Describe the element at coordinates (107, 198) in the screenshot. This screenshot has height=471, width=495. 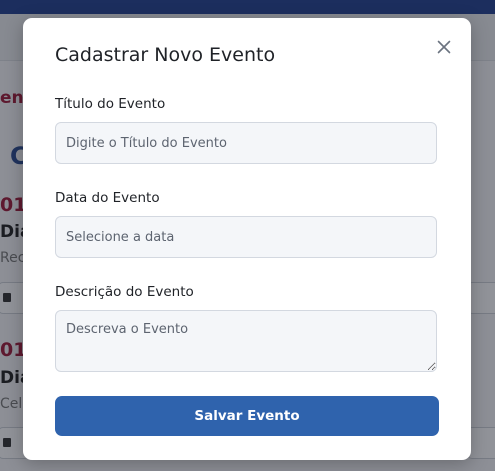
I see `event-date-label: Data do Evento` at that location.